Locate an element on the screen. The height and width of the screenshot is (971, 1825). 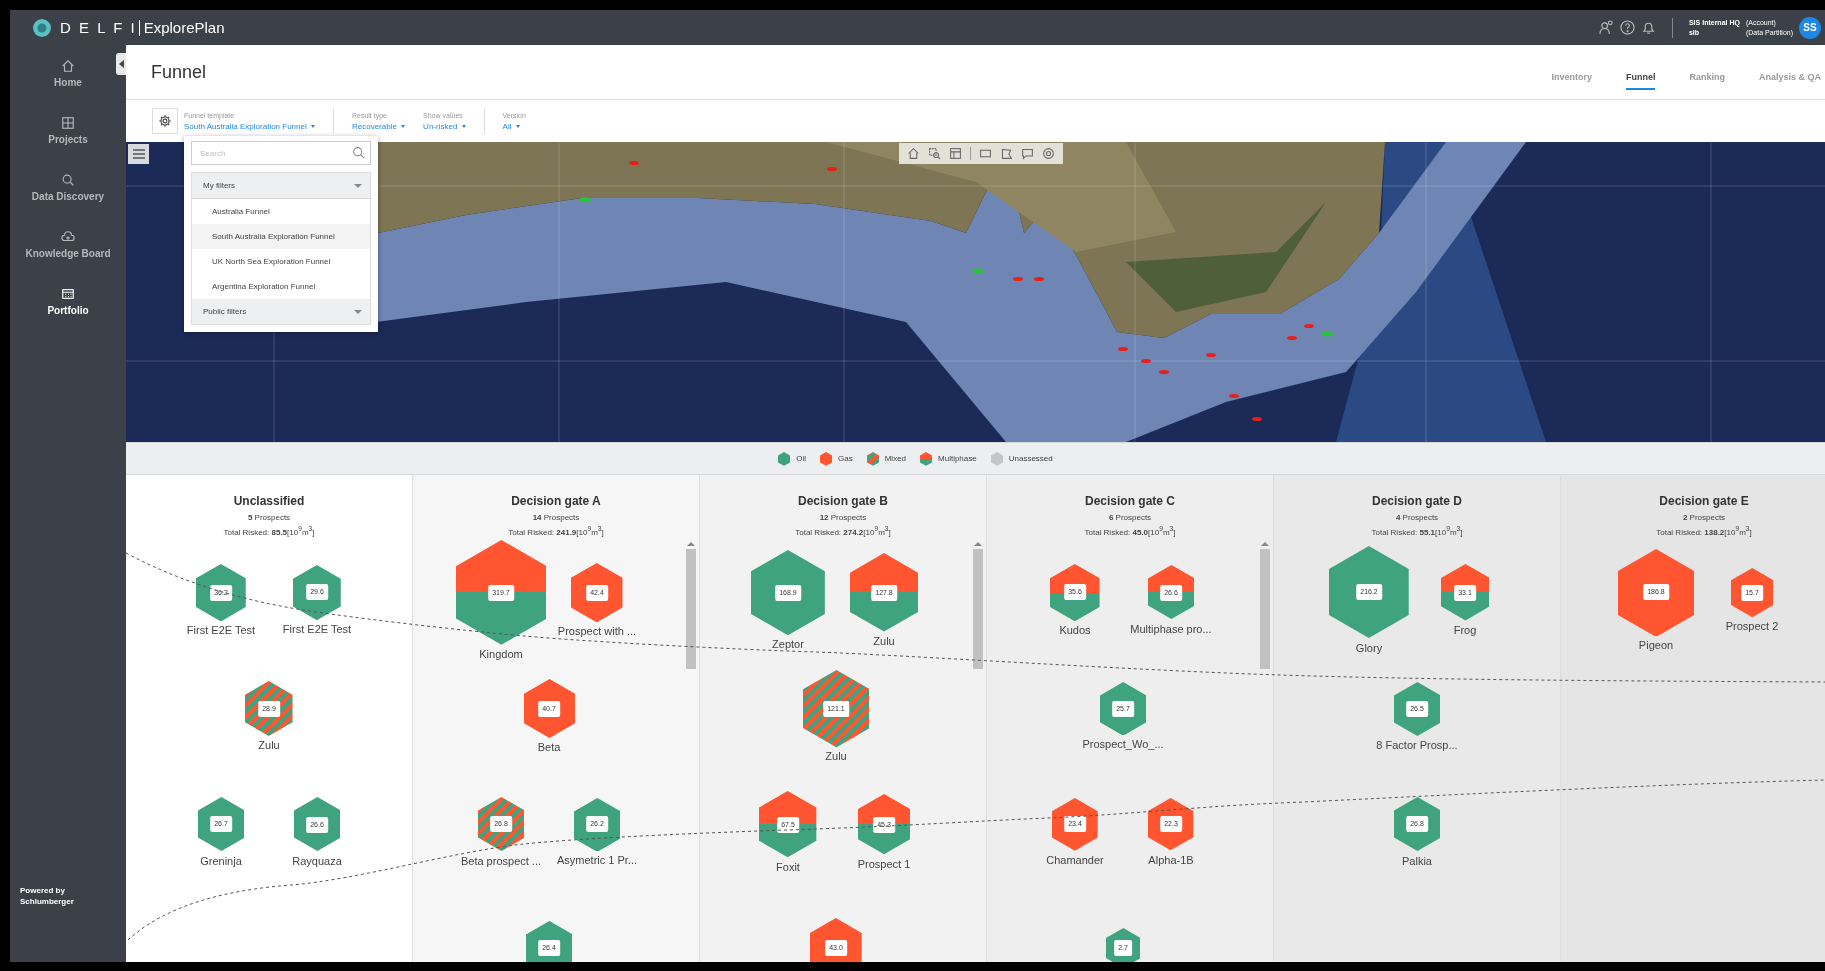
prospect-name: Frog is located at coordinates (1465, 629).